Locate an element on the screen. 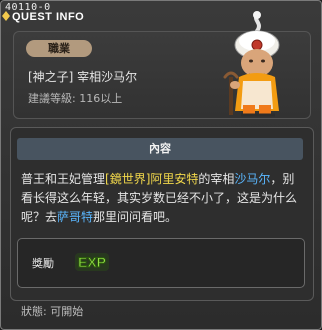 The image size is (322, 330). desc-text-2: 的宰相 is located at coordinates (216, 179).